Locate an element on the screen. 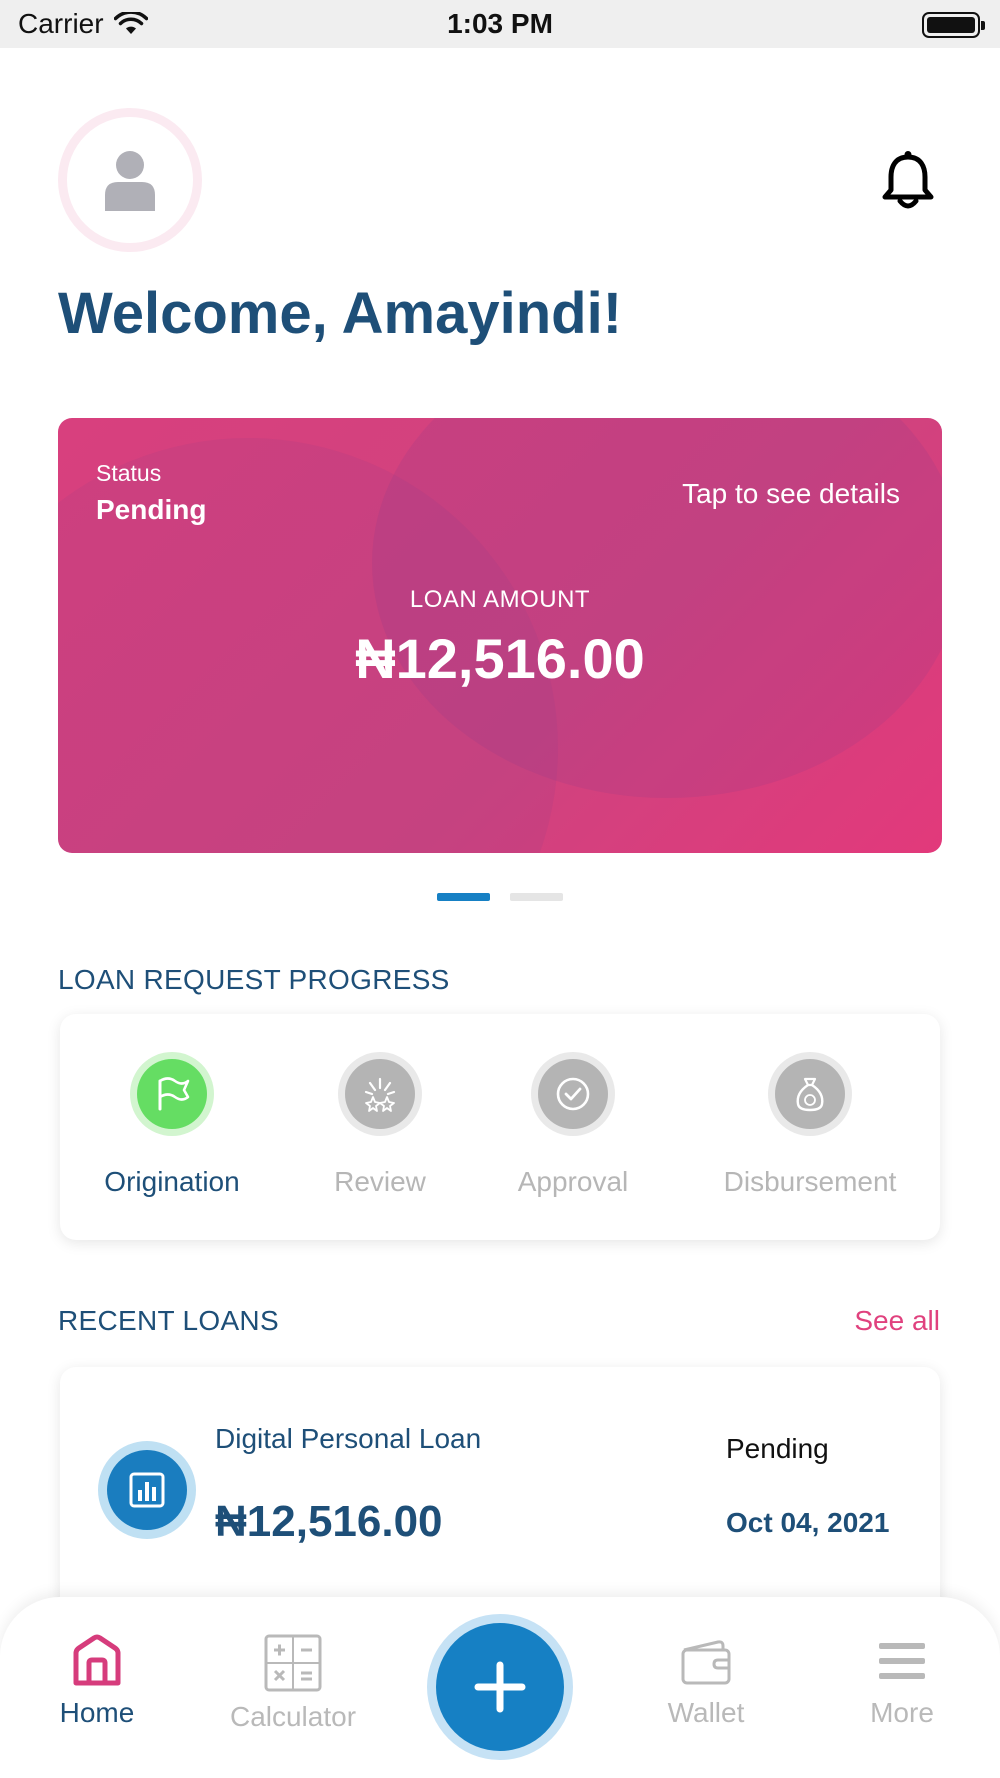 This screenshot has height=1778, width=1000. user-avatar-icon is located at coordinates (130, 181).